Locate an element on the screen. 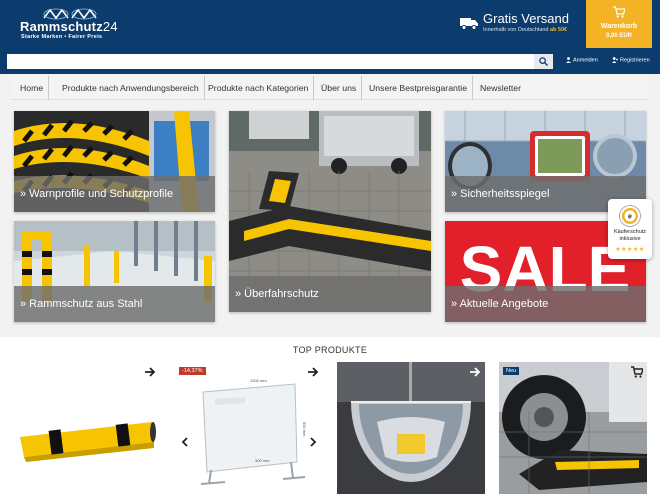 The image size is (660, 494). nav-item-ueber-uns: Über uns is located at coordinates (339, 88).